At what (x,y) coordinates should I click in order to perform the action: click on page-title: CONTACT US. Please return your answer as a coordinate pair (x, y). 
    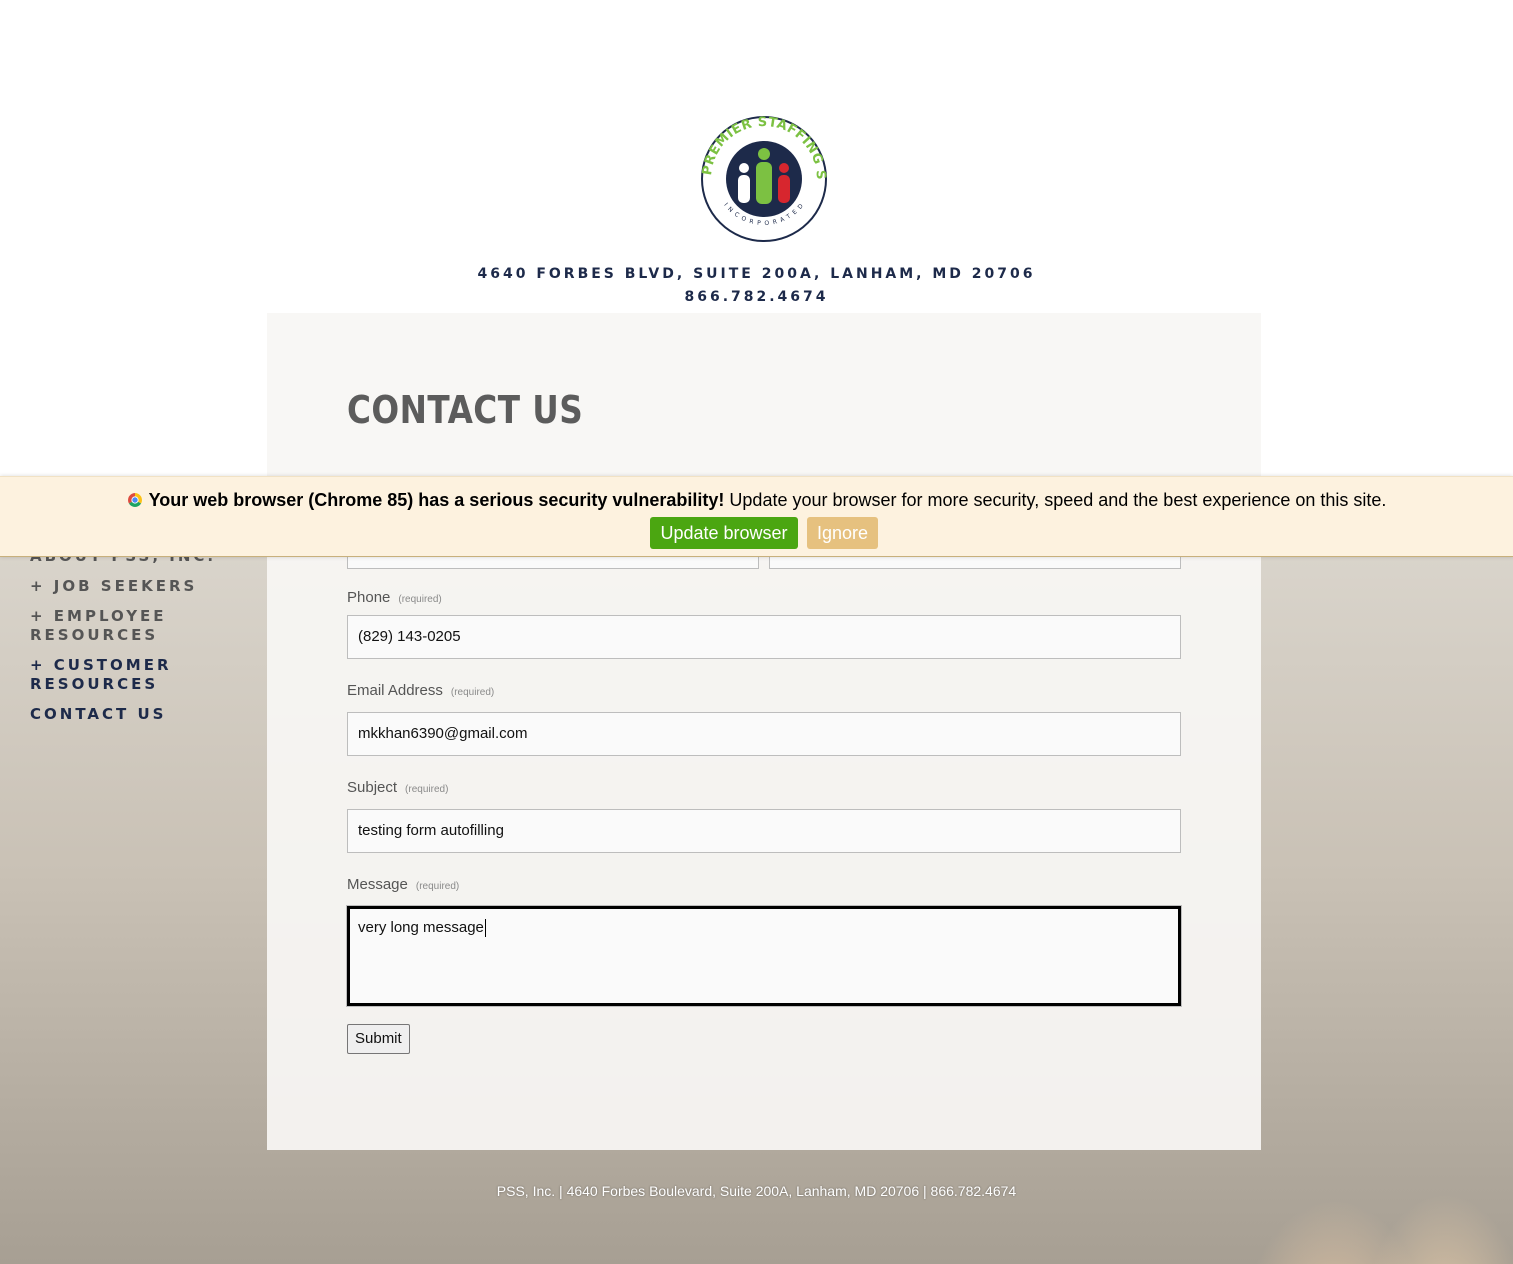
    Looking at the image, I should click on (465, 410).